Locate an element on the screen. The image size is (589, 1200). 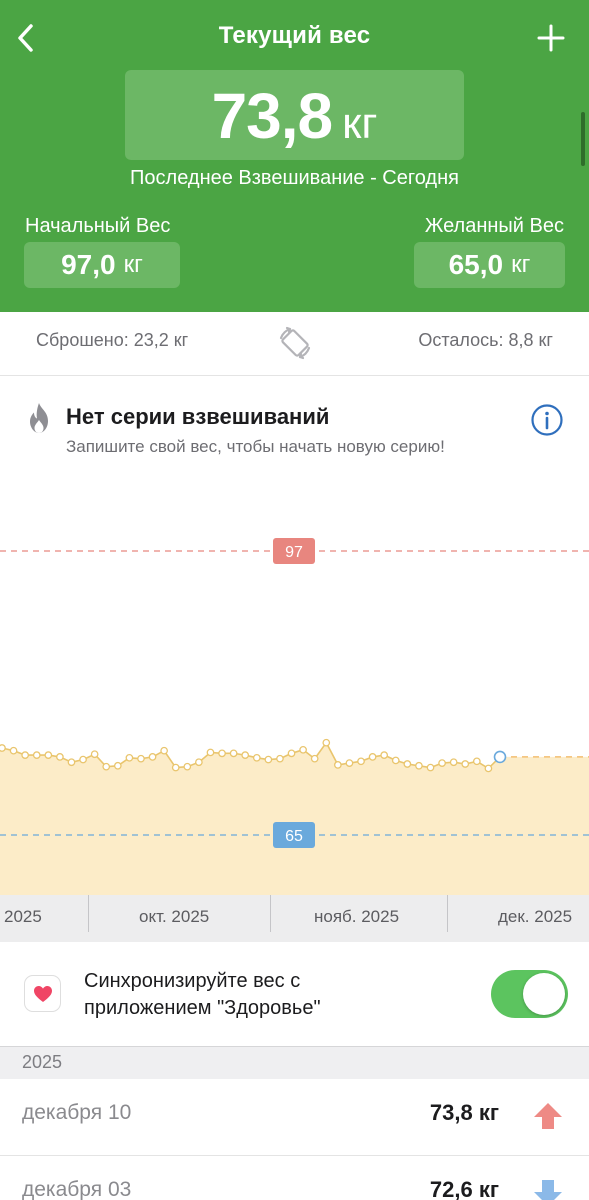
heart-icon is located at coordinates (42, 993).